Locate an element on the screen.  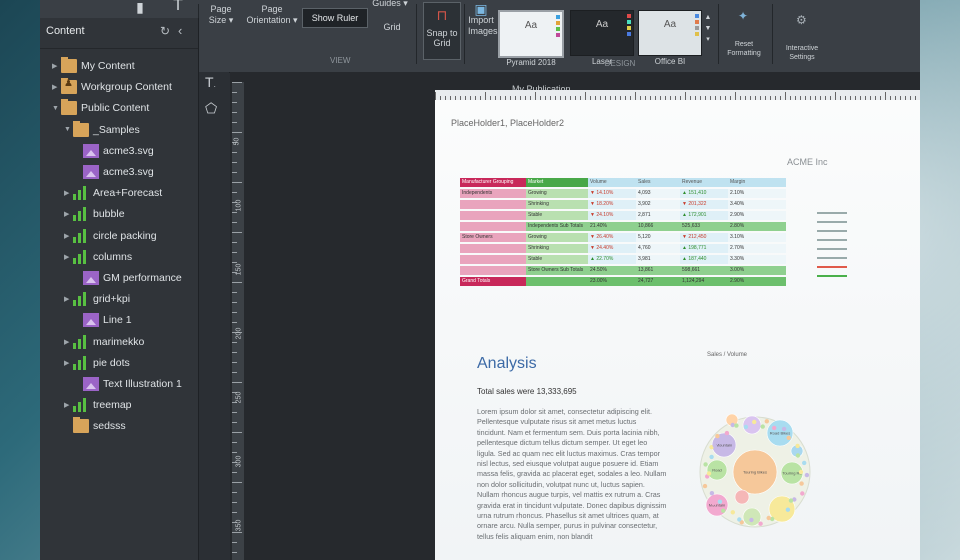
tree-item: ▼ Public Content is located at coordinates (100, 108).